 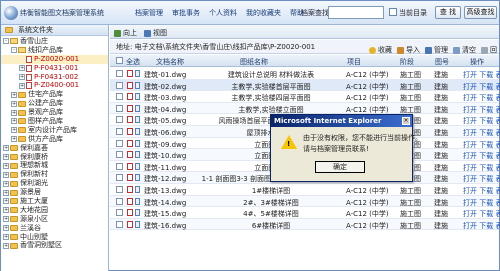 What do you see at coordinates (165, 133) in the screenshot?
I see `file-name: 建筑-06.dwg` at bounding box center [165, 133].